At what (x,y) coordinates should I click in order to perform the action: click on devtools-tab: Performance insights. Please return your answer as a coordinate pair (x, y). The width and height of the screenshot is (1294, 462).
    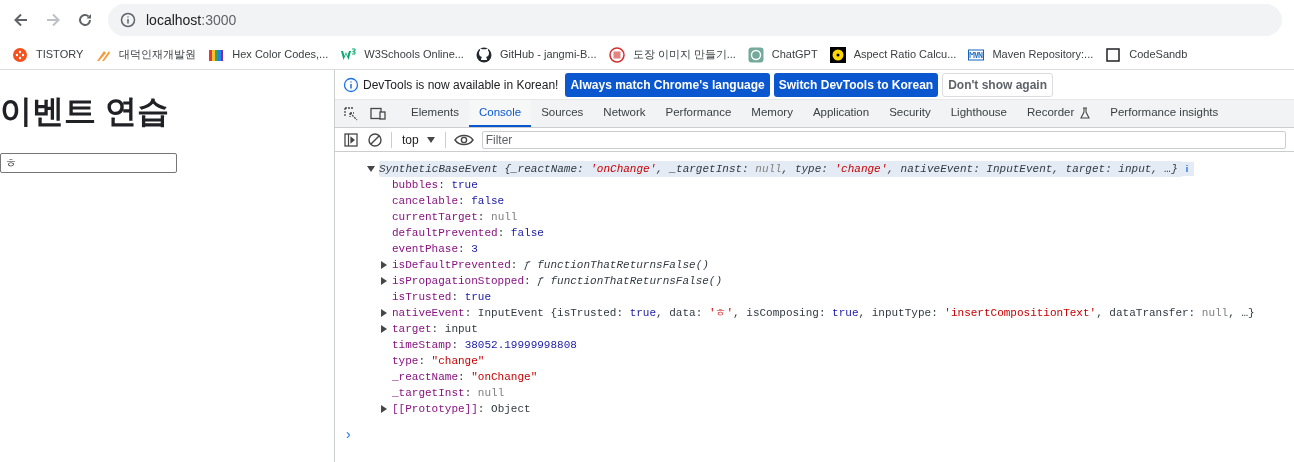
    Looking at the image, I should click on (1164, 113).